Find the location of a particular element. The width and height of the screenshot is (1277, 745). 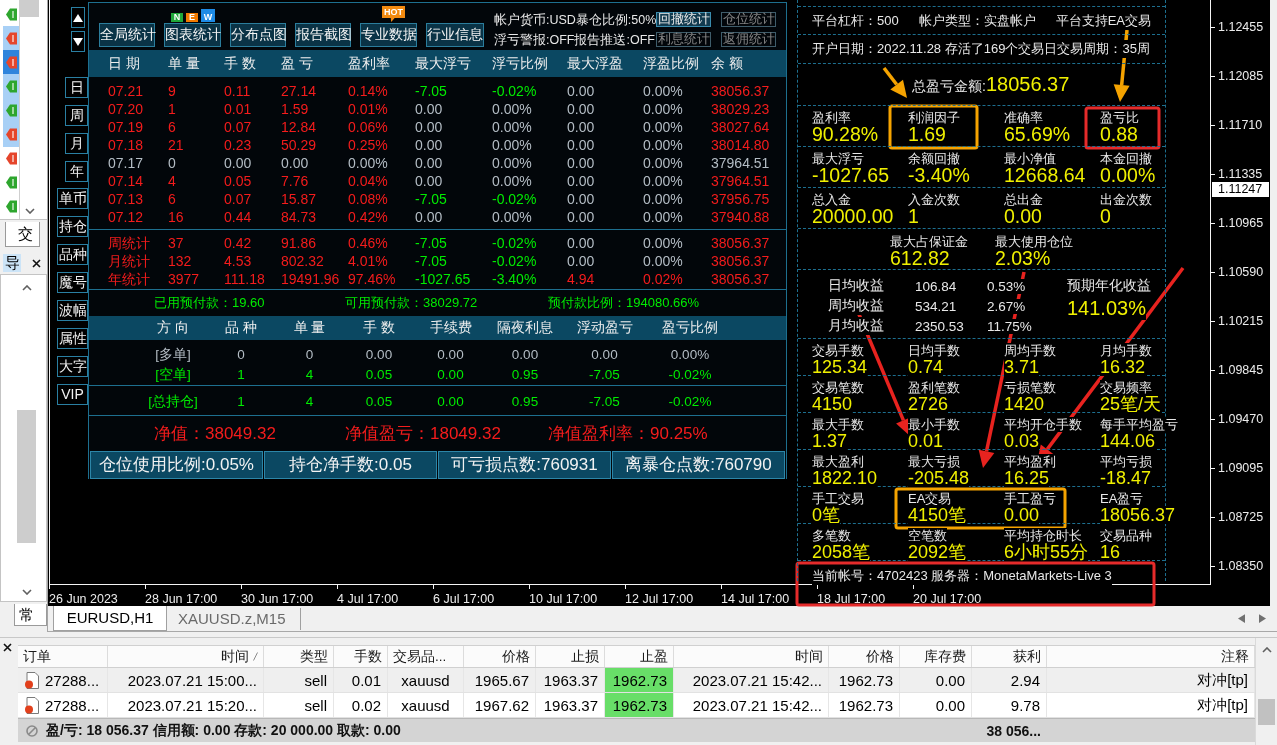

tag-icon is located at coordinates (11, 62).